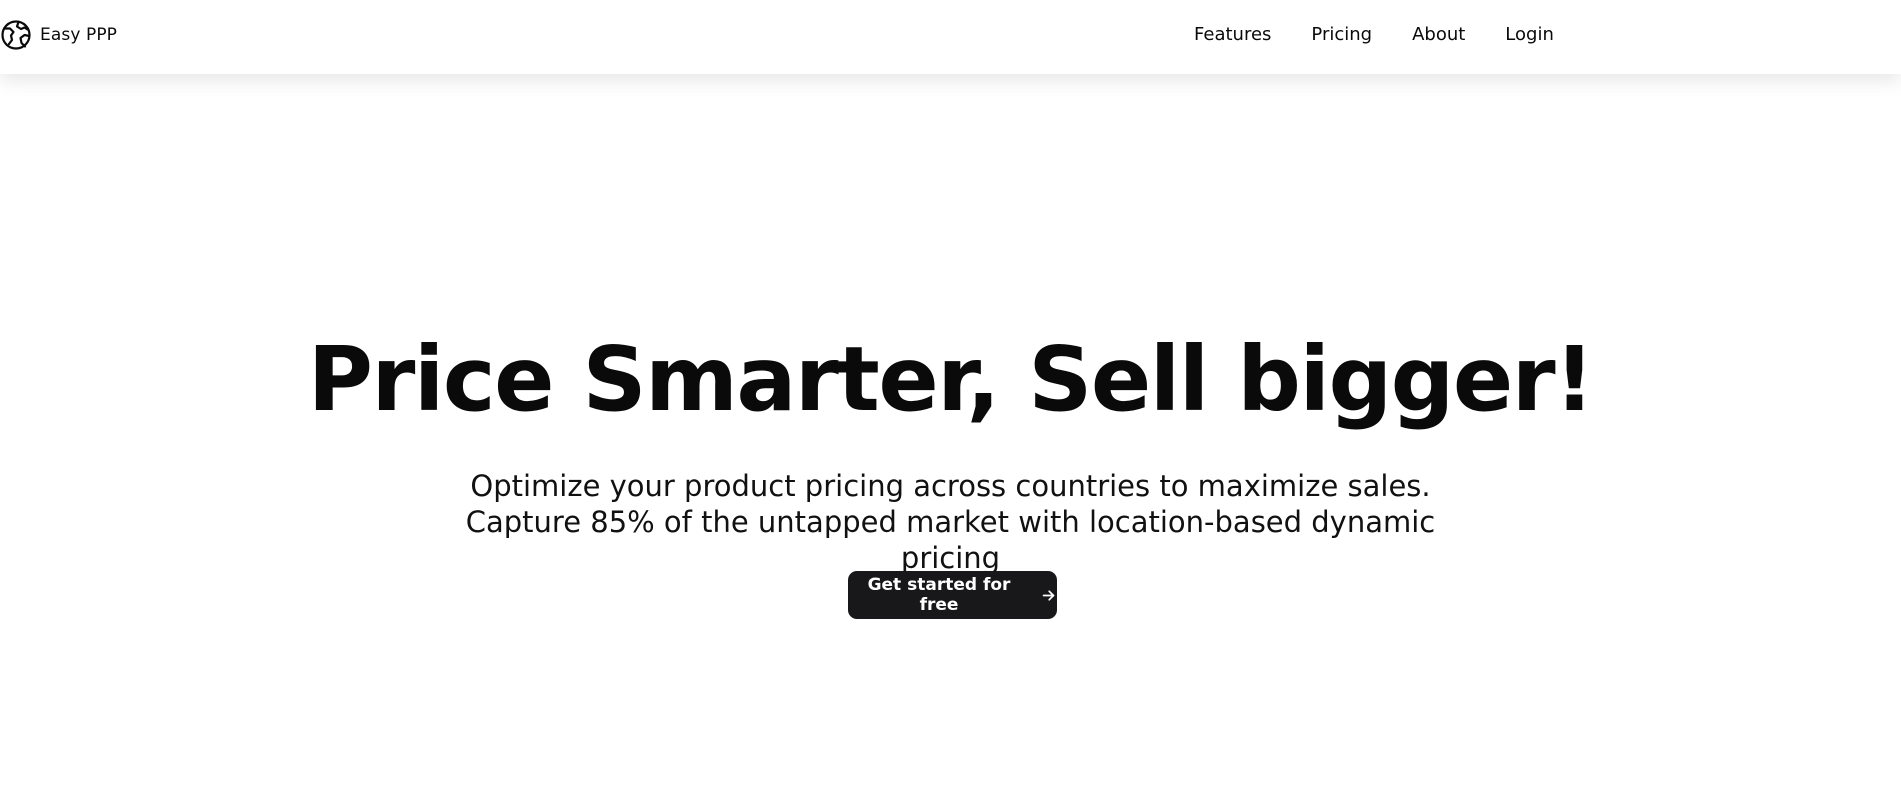 The width and height of the screenshot is (1901, 807). I want to click on brand-home-link: Easy PPP, so click(58, 35).